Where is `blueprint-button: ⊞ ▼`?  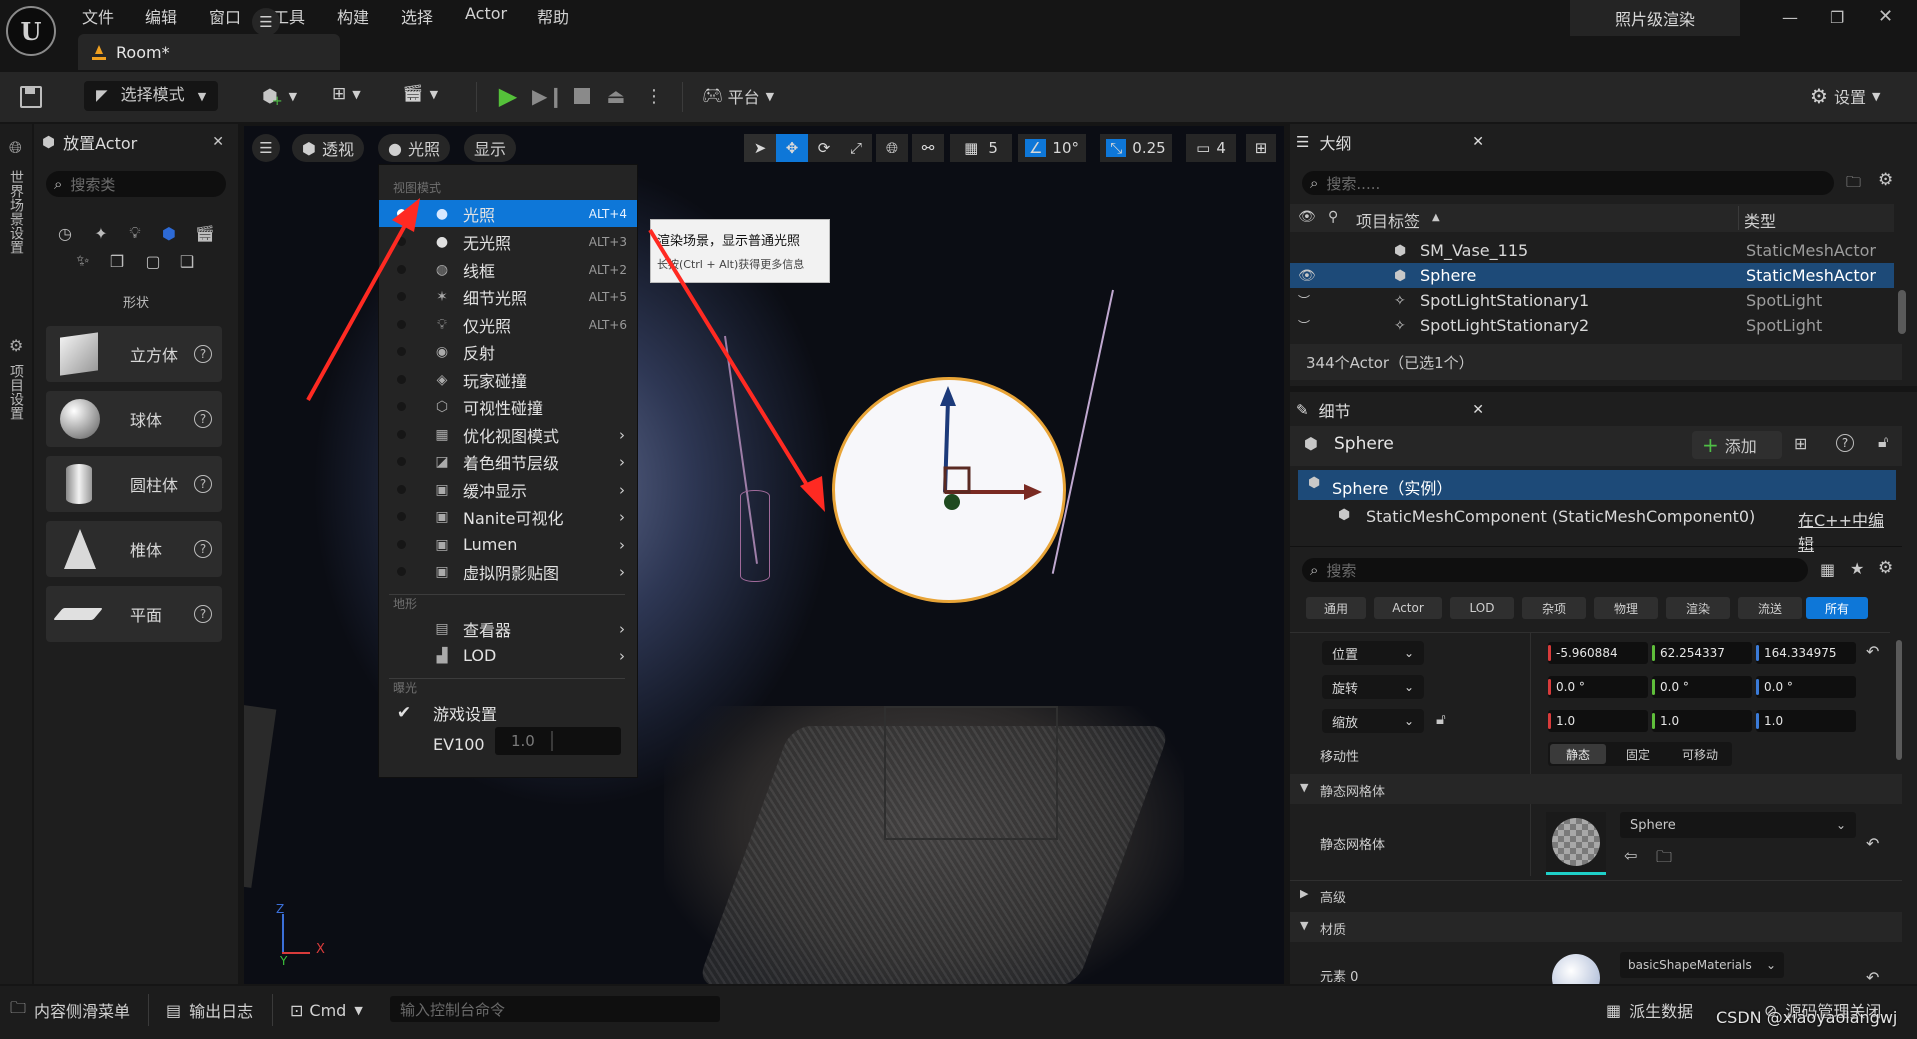
blueprint-button: ⊞ ▼ is located at coordinates (346, 94).